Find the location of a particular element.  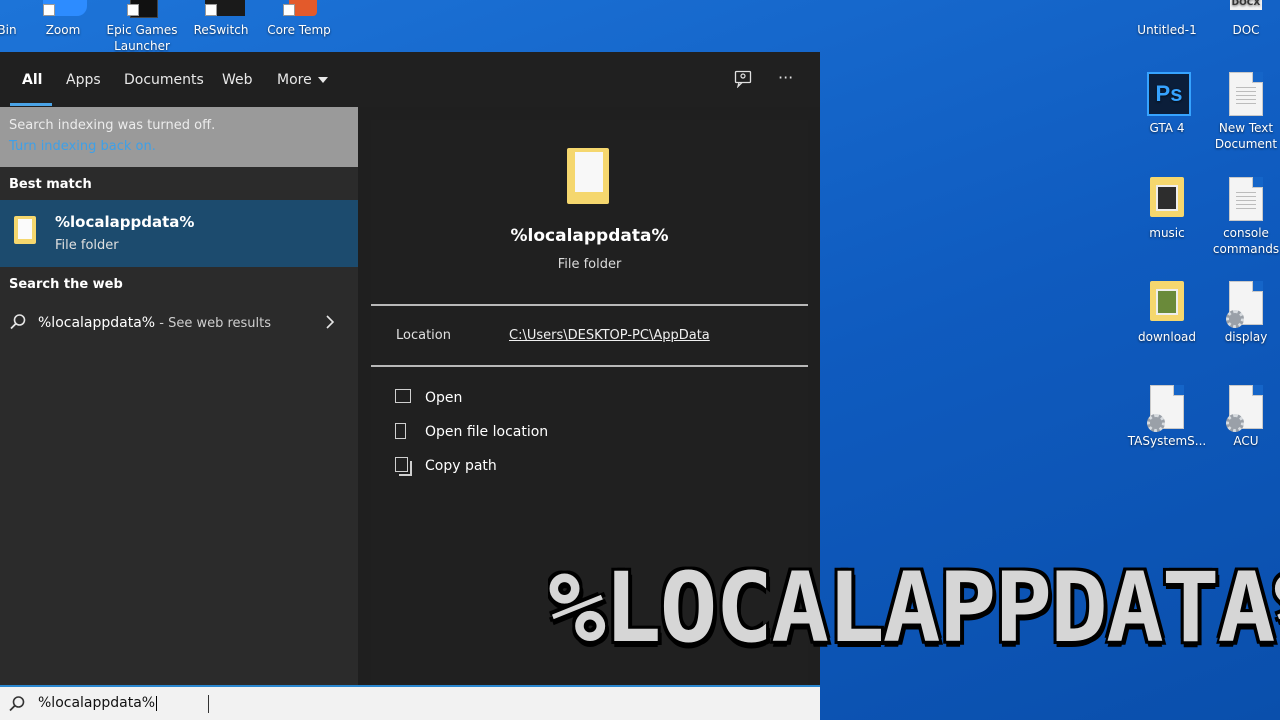

search-box: %localappdata% is located at coordinates (410, 702).